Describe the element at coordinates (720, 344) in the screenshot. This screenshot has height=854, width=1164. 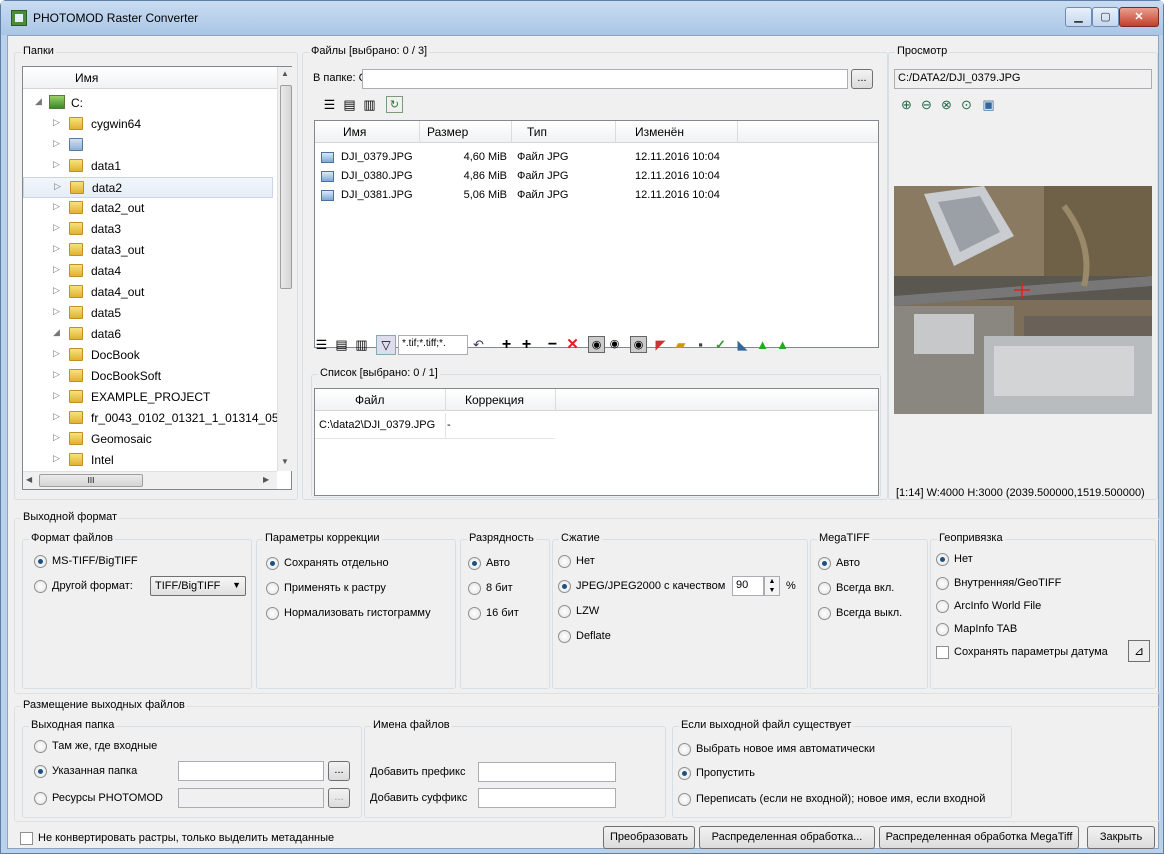
I see `check-icon: ✓` at that location.